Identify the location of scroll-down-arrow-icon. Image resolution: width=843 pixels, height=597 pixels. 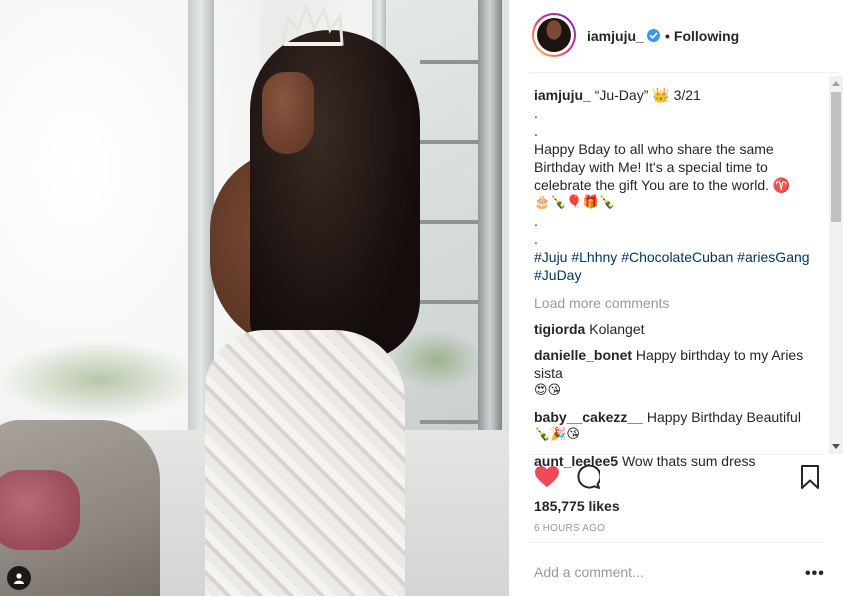
(836, 446).